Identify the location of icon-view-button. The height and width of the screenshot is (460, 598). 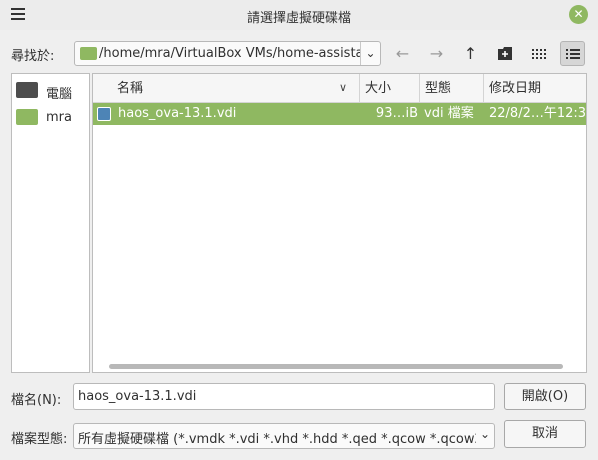
(538, 53).